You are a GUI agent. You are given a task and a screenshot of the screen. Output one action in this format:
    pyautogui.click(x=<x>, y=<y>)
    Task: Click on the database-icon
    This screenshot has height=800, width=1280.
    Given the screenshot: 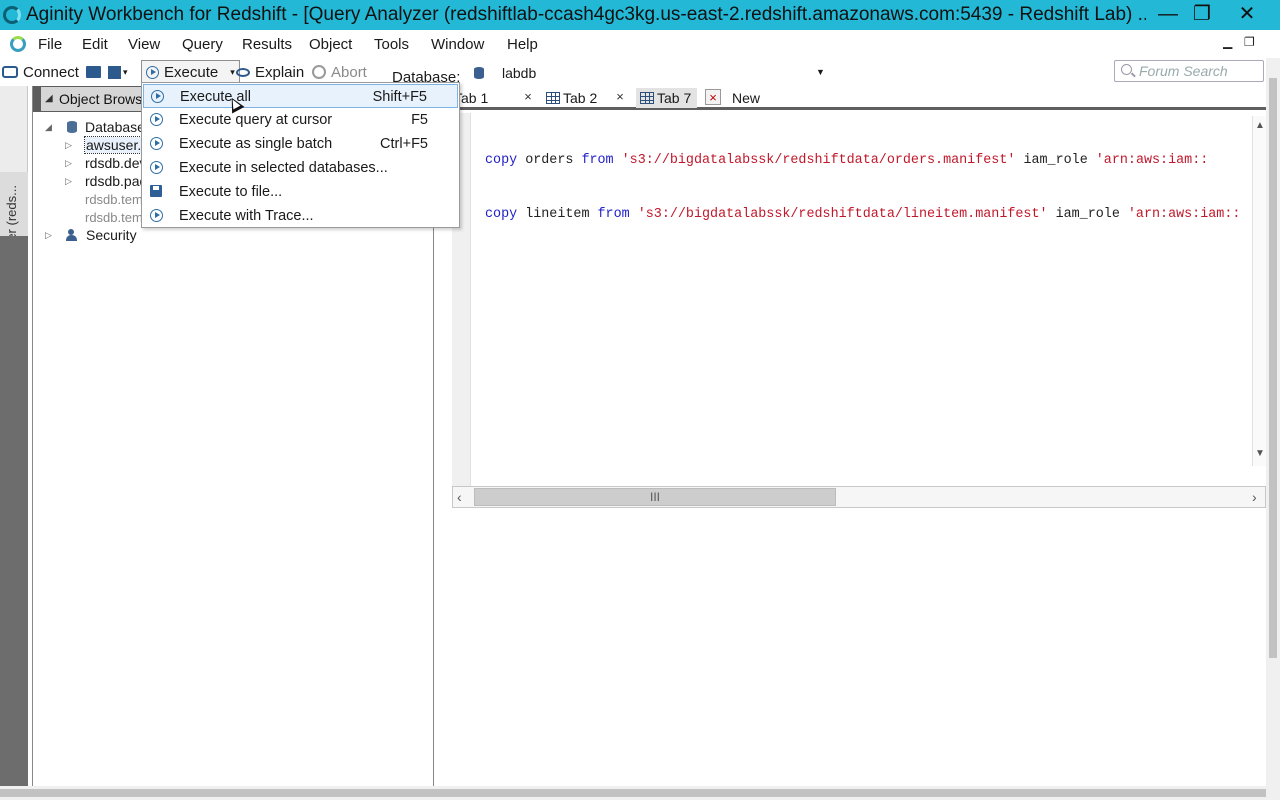 What is the action you would take?
    pyautogui.click(x=479, y=73)
    